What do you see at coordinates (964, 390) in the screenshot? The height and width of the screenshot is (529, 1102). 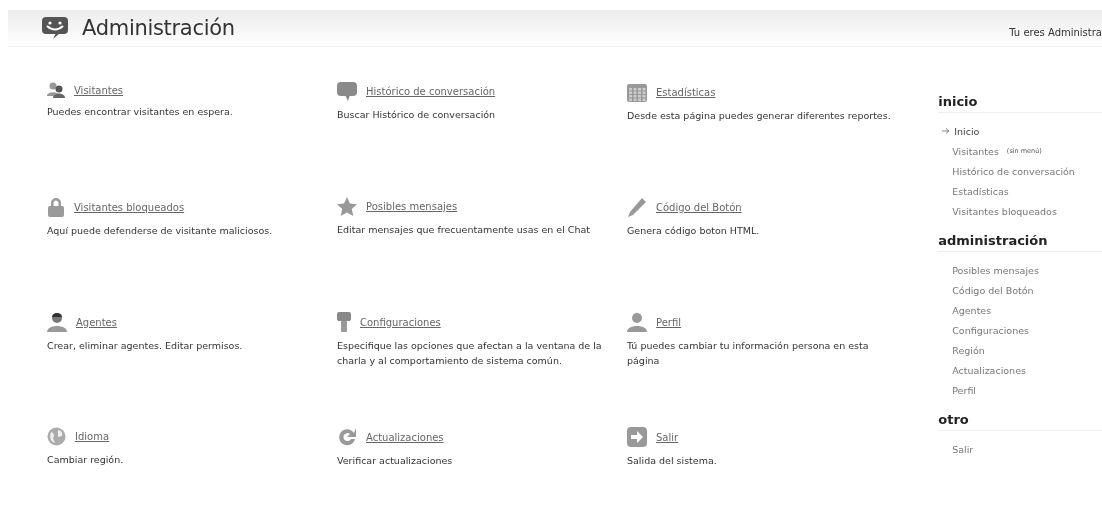 I see `sidebar-link: Perfil` at bounding box center [964, 390].